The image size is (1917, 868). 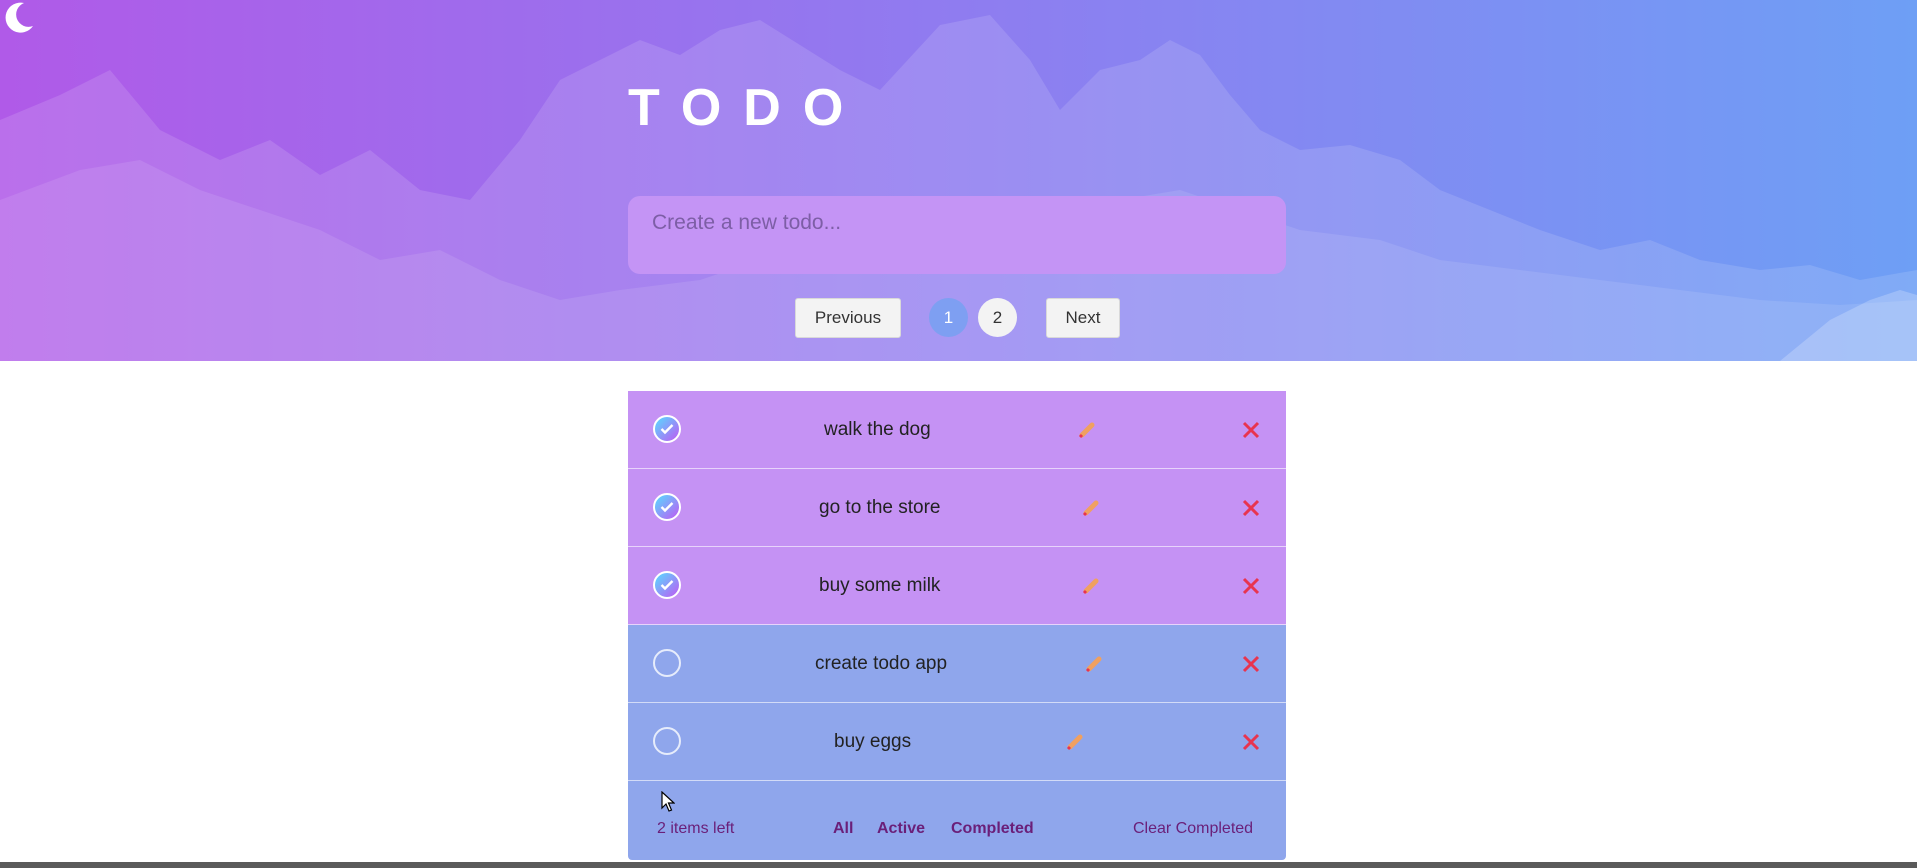 I want to click on mouse-cursor-icon, so click(x=668, y=801).